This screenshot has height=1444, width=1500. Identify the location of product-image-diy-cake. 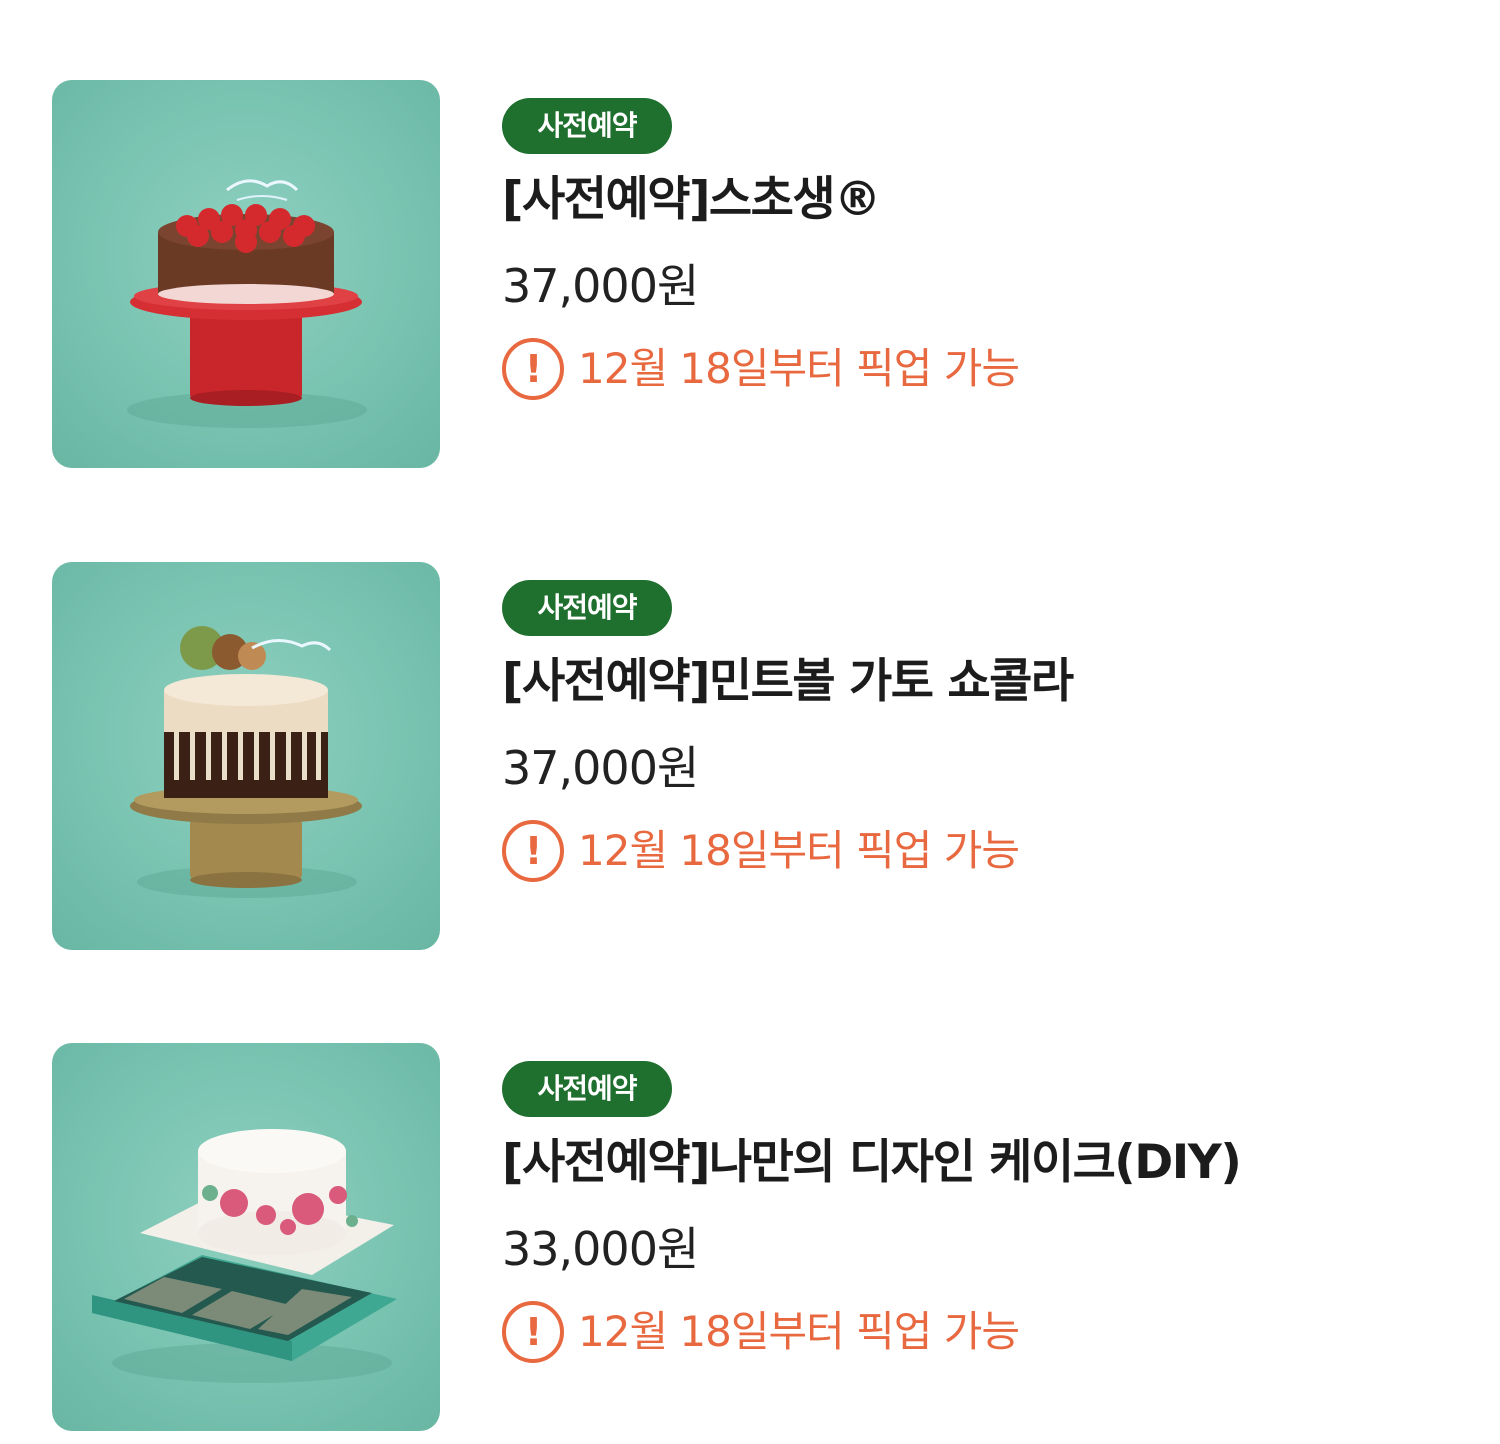
(246, 1237).